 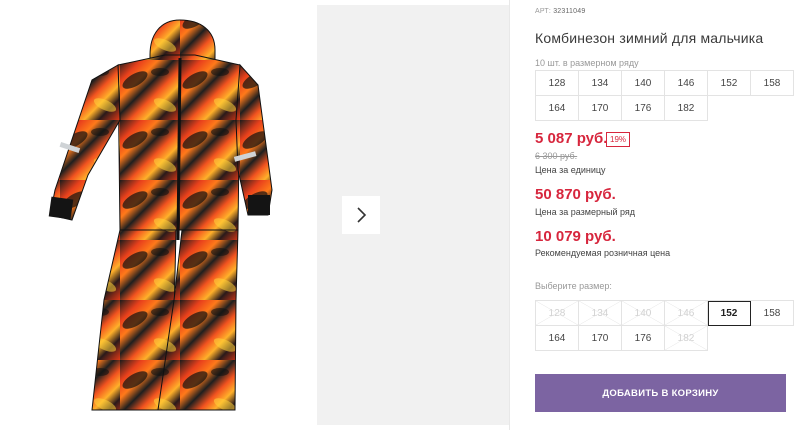 What do you see at coordinates (686, 338) in the screenshot?
I see `size-option-disabled: 182` at bounding box center [686, 338].